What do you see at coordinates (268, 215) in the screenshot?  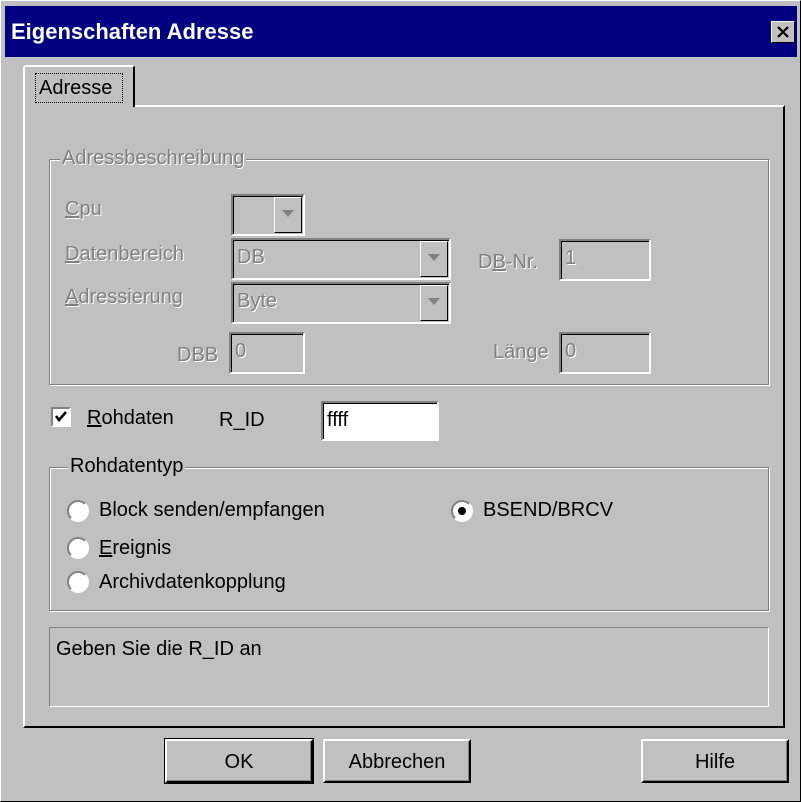 I see `cpu-dropdown` at bounding box center [268, 215].